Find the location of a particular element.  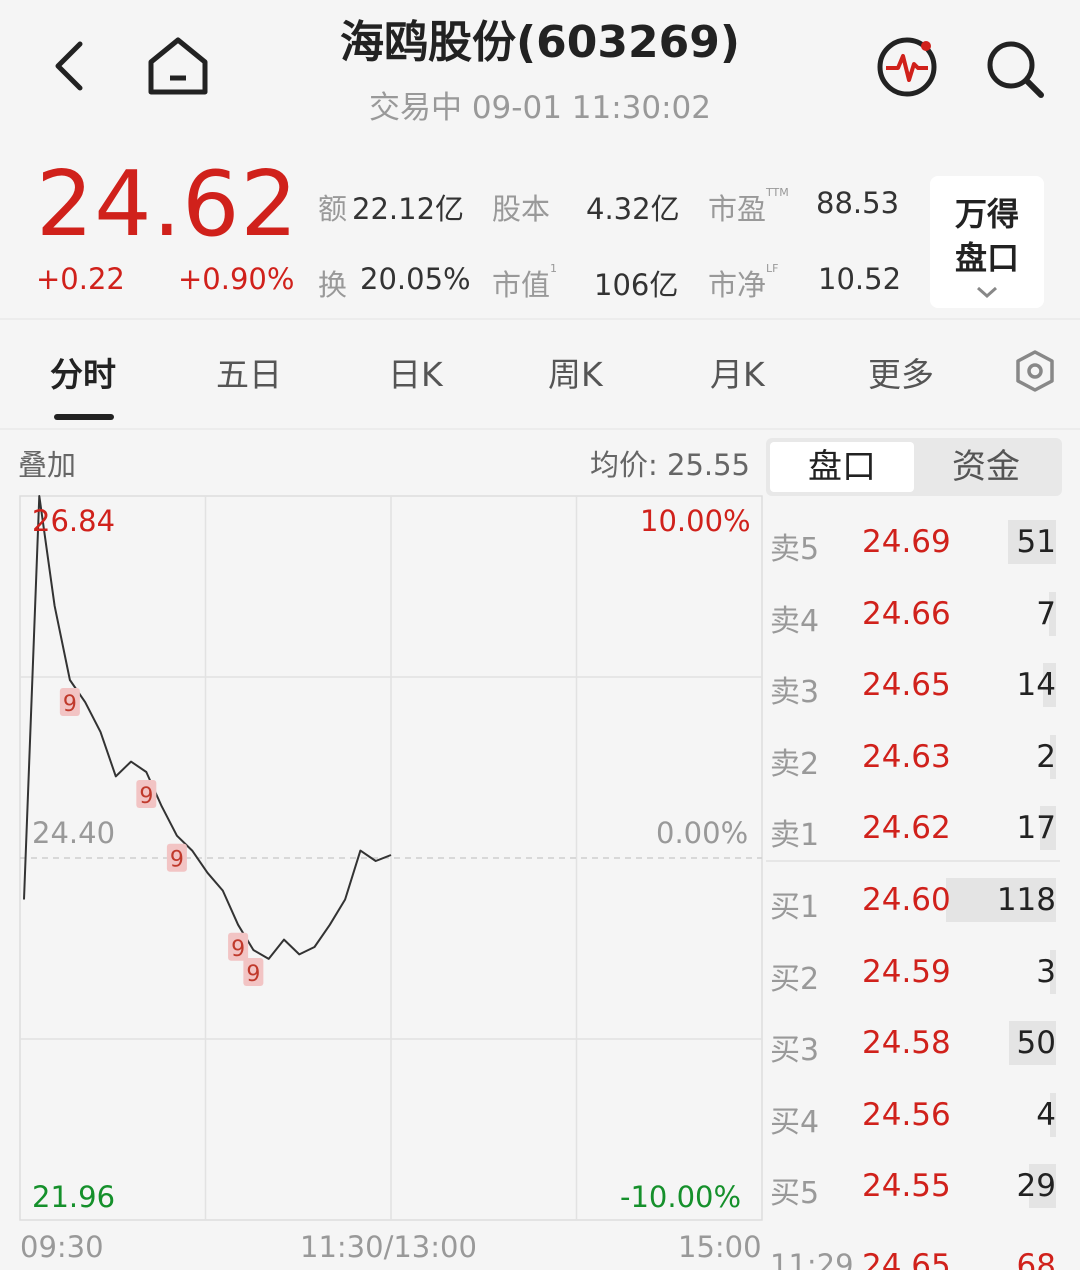

last-trade-row: 11:29 24.65 68 is located at coordinates (914, 1250).